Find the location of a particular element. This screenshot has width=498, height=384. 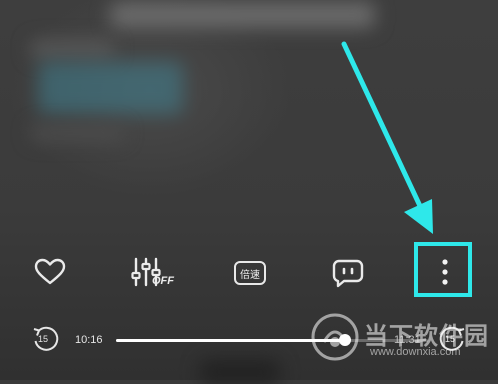

more-options-button is located at coordinates (445, 272).